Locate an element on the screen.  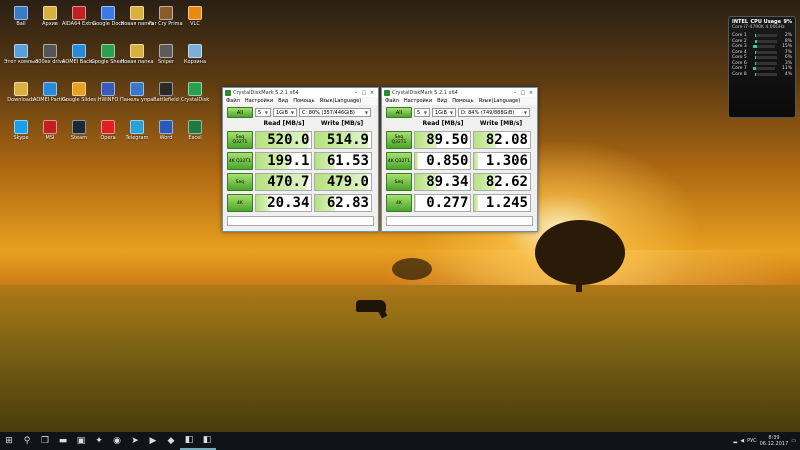
start-icon: ⊞ is located at coordinates (9, 441).